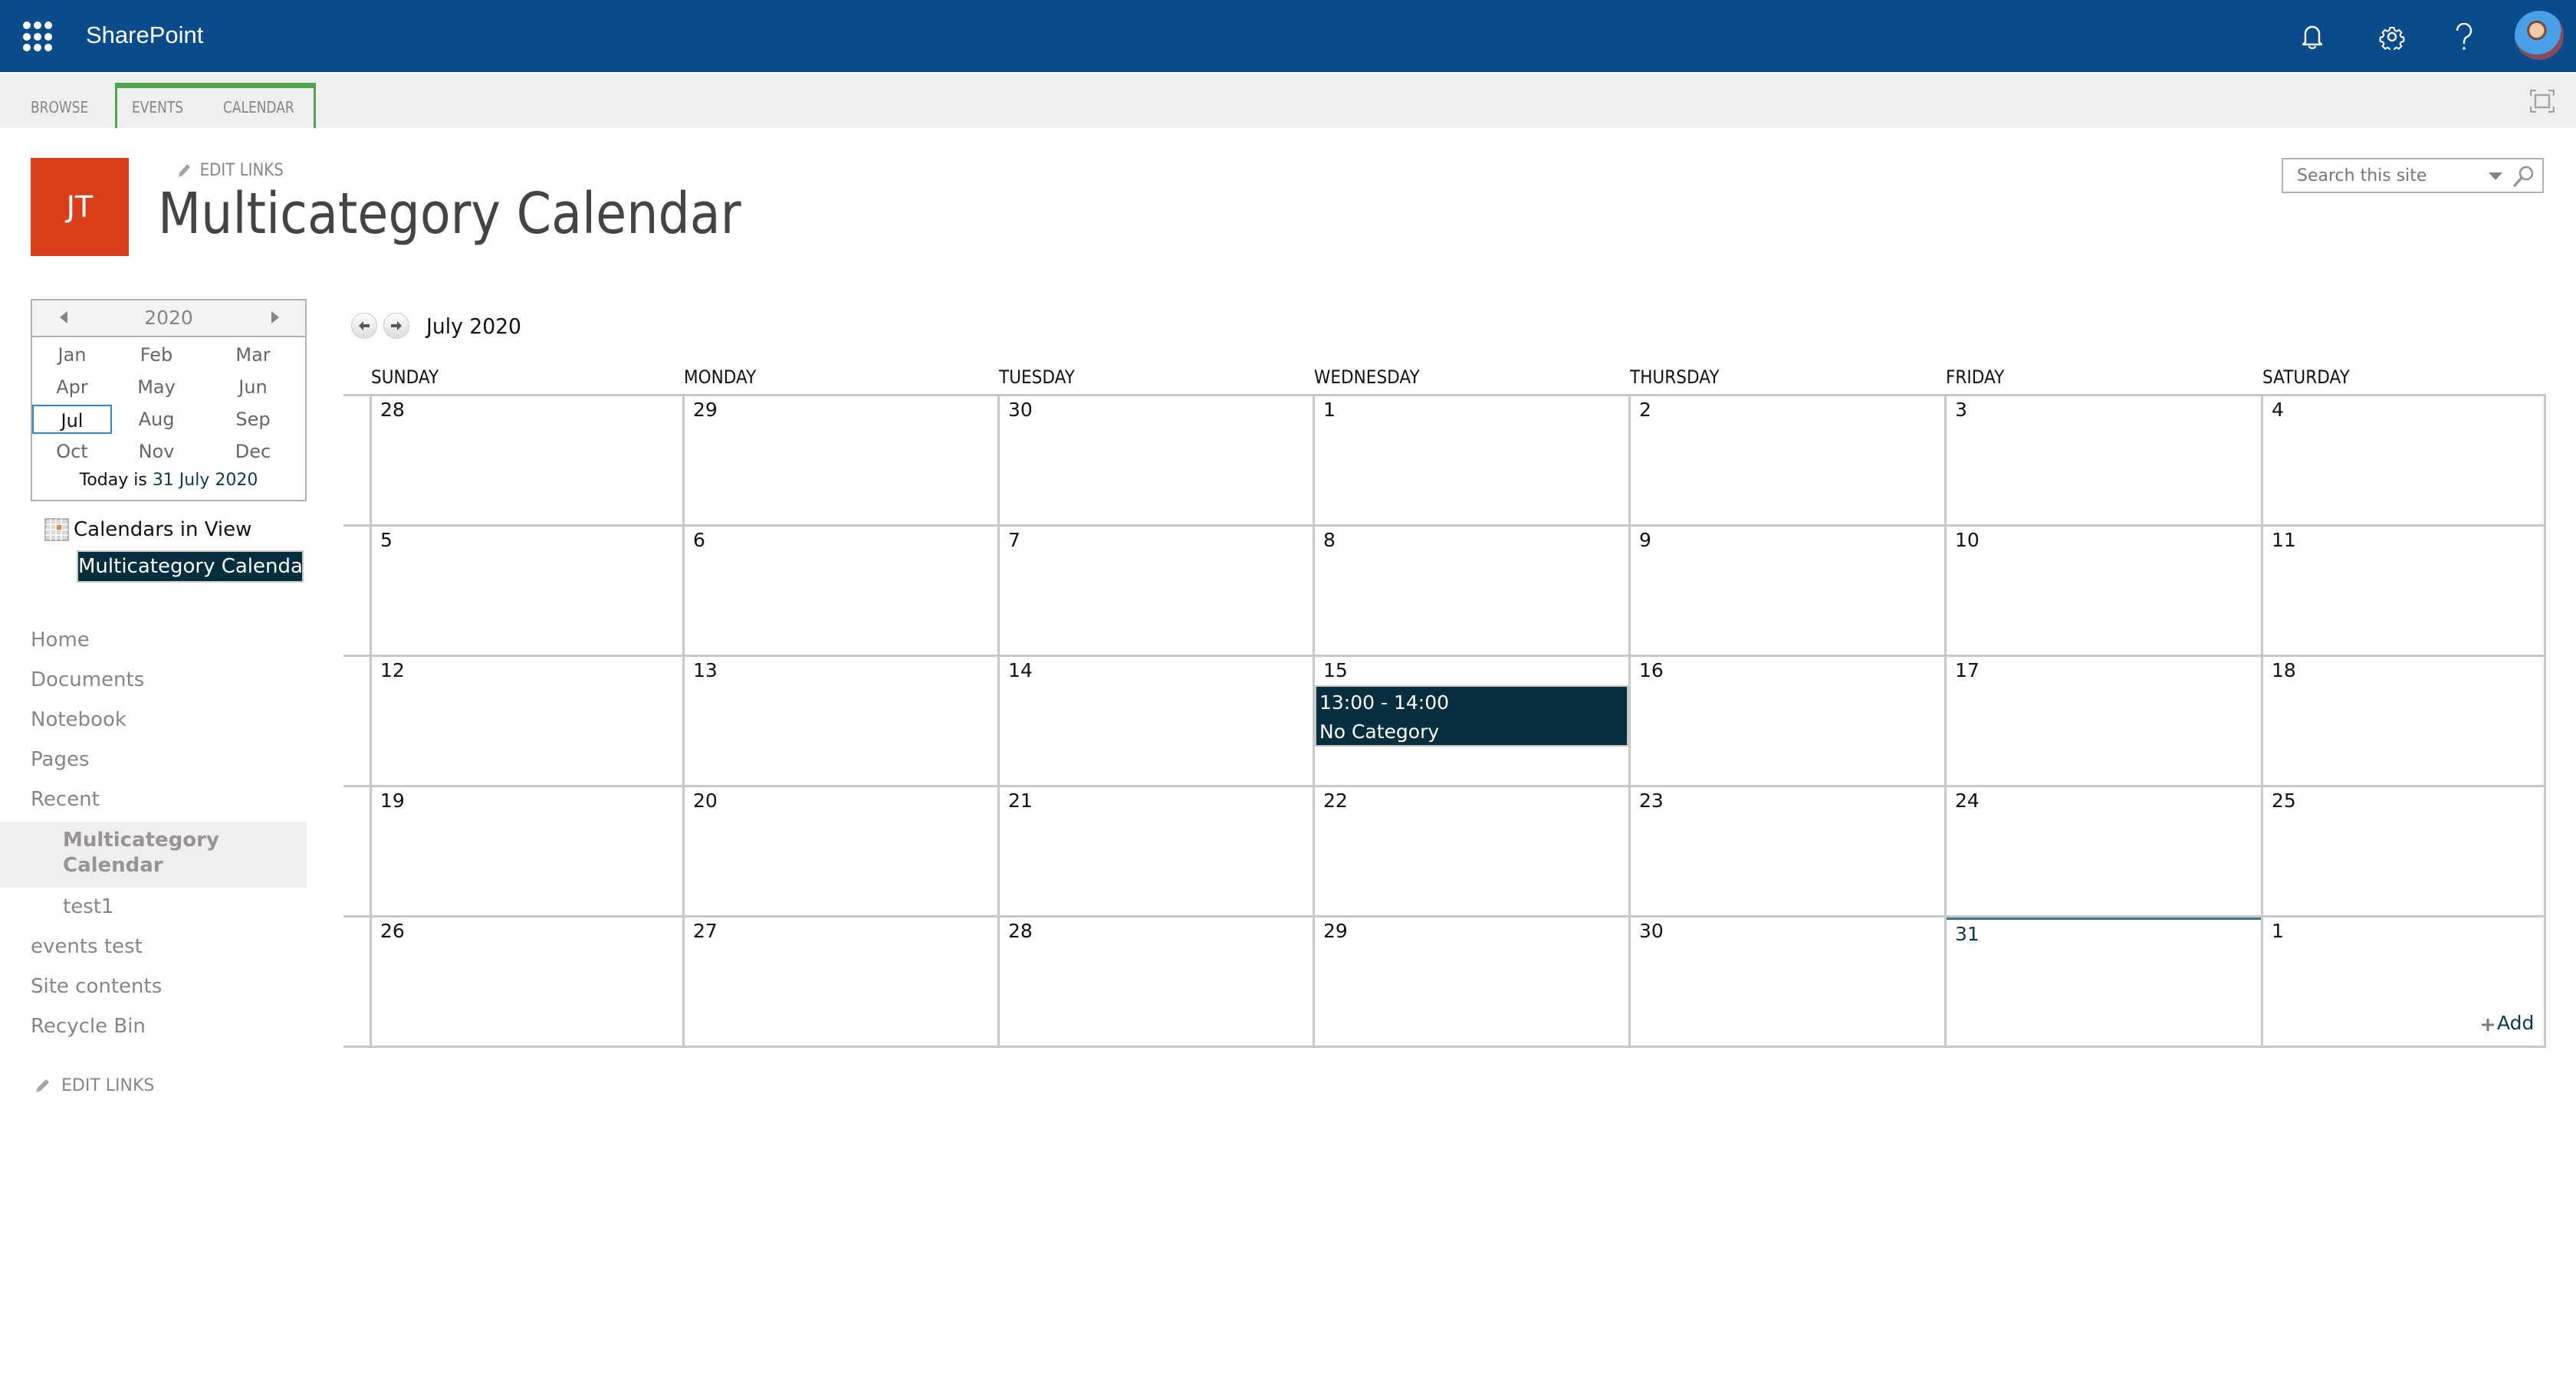 The image size is (2576, 1392). What do you see at coordinates (253, 419) in the screenshot?
I see `month-sep: Sep` at bounding box center [253, 419].